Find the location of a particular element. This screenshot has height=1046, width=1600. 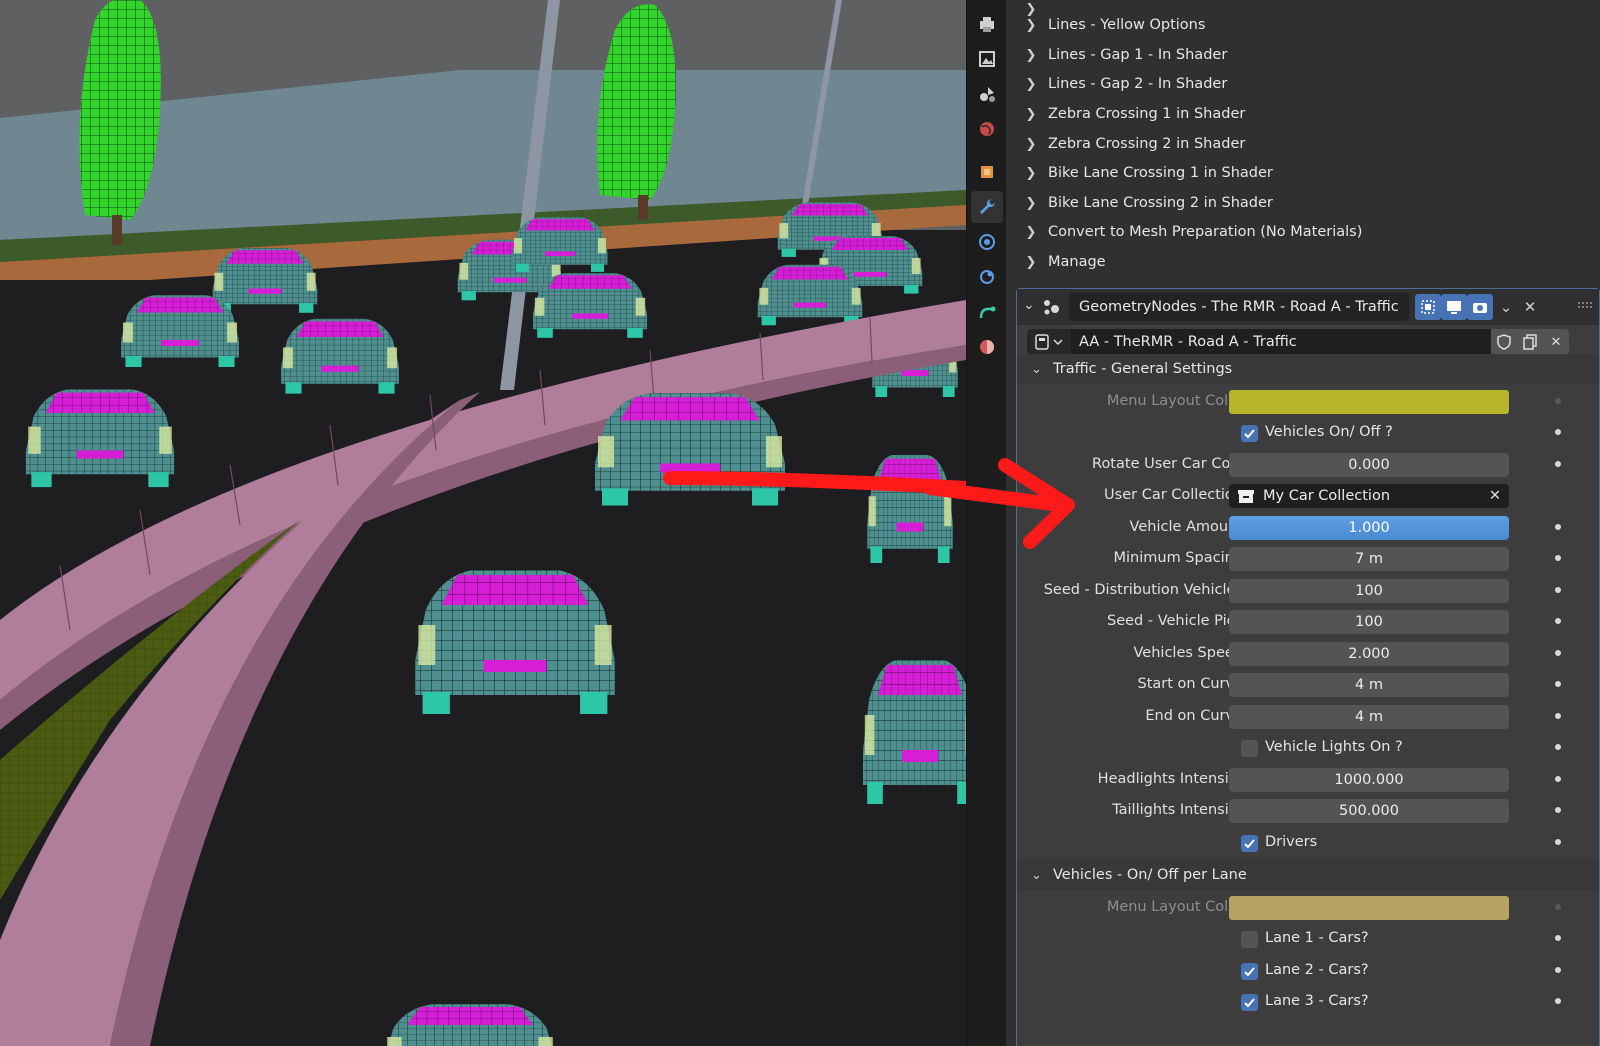

drag-grip-icon is located at coordinates (1585, 306).